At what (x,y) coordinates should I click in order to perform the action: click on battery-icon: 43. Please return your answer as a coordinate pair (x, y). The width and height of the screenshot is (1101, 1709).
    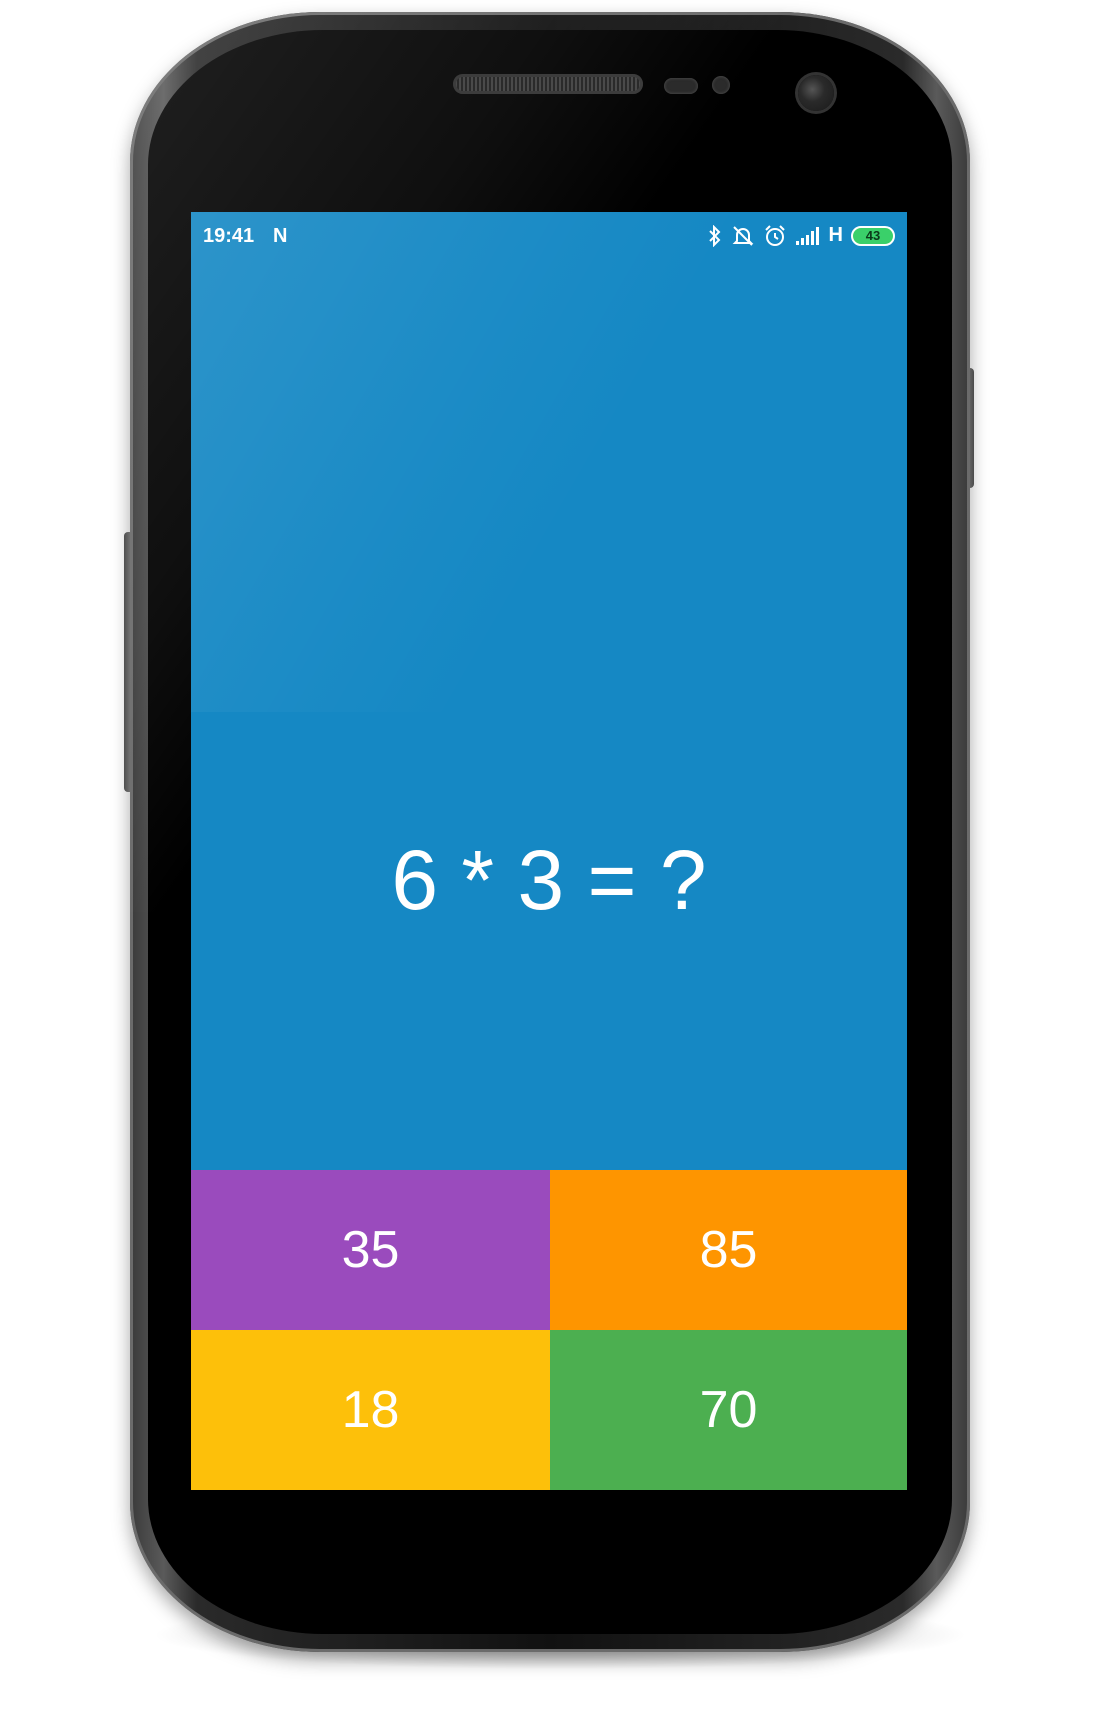
    Looking at the image, I should click on (873, 235).